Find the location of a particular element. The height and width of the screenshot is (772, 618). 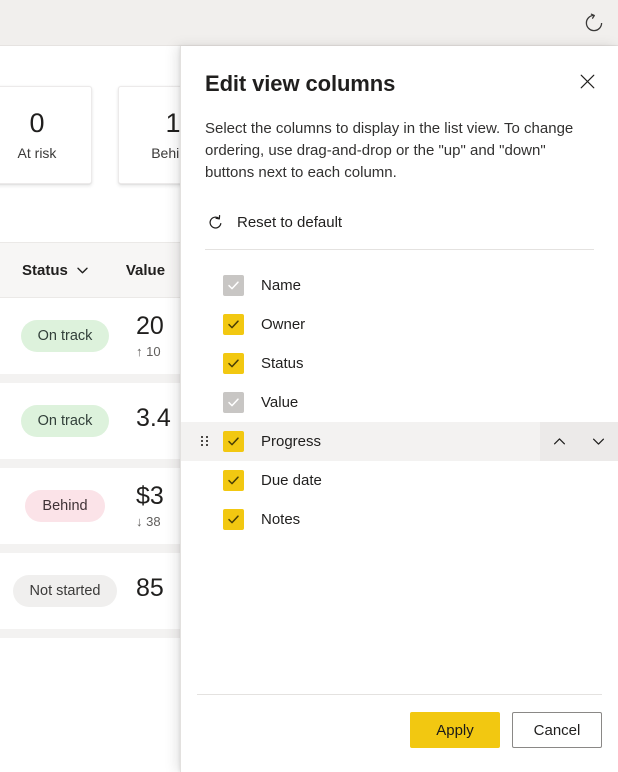

status-badge: Behind is located at coordinates (65, 506).